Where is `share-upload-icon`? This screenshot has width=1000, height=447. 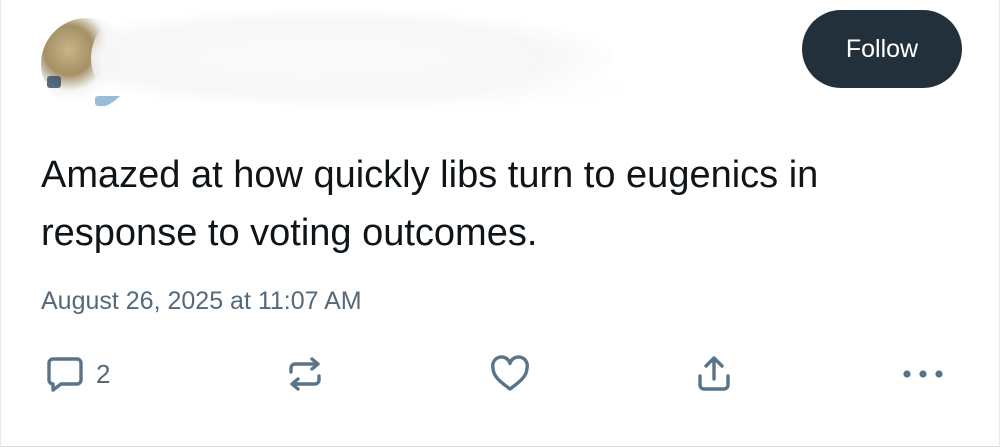
share-upload-icon is located at coordinates (714, 374).